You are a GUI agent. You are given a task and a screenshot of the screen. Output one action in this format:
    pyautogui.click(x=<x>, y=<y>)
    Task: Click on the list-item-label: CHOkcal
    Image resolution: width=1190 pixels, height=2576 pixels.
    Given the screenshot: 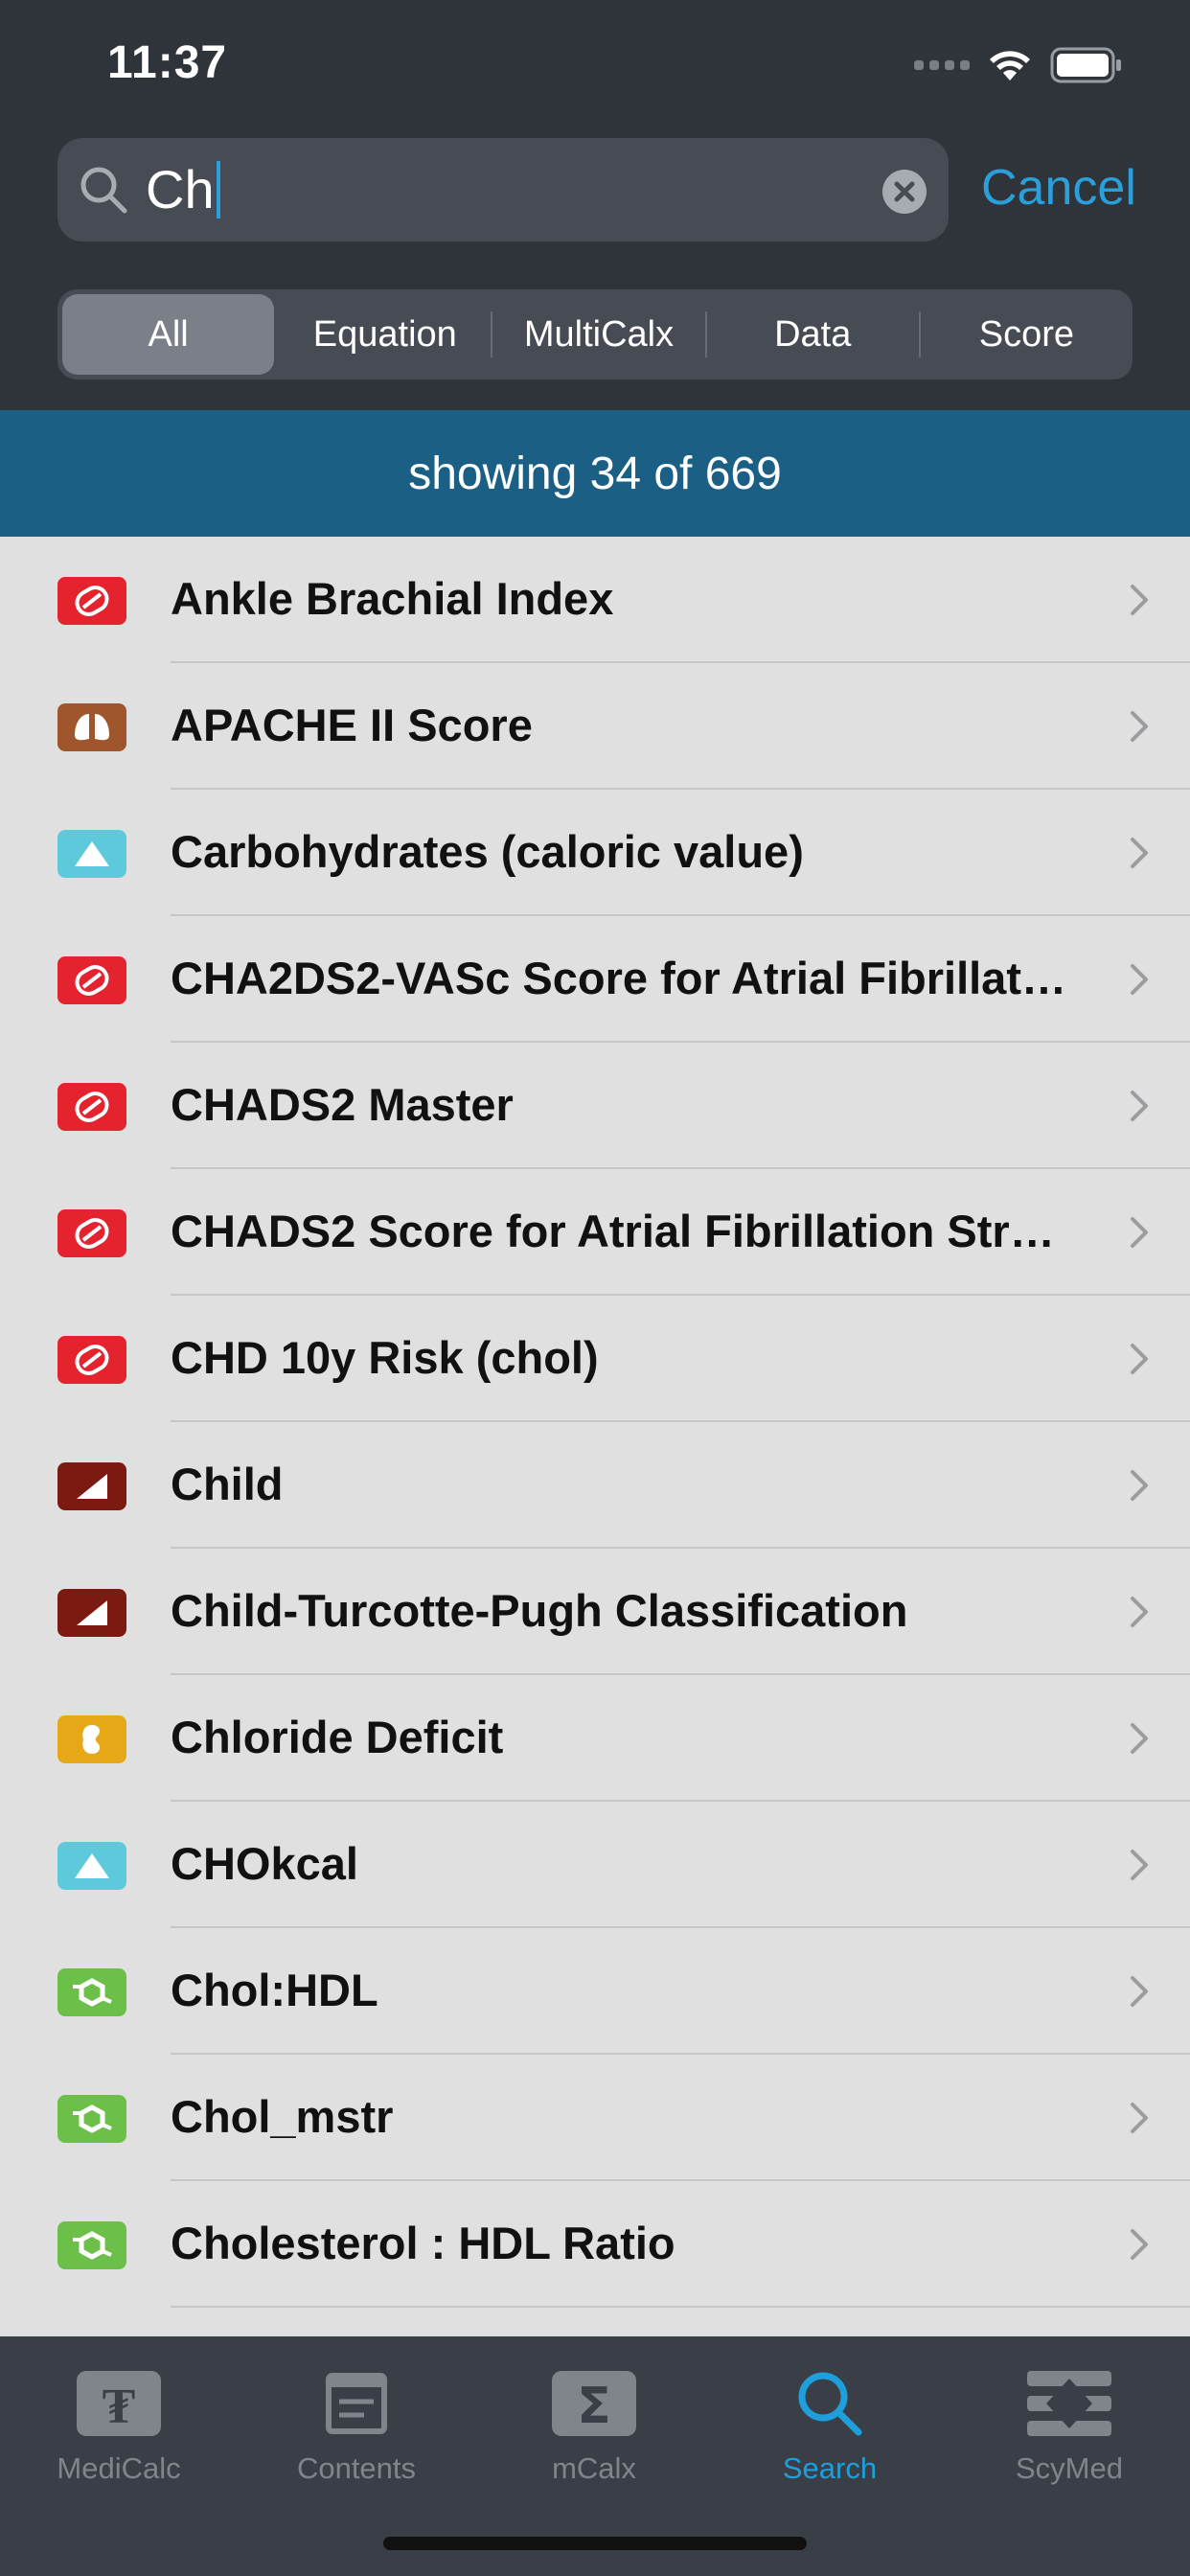 What is the action you would take?
    pyautogui.click(x=264, y=1863)
    